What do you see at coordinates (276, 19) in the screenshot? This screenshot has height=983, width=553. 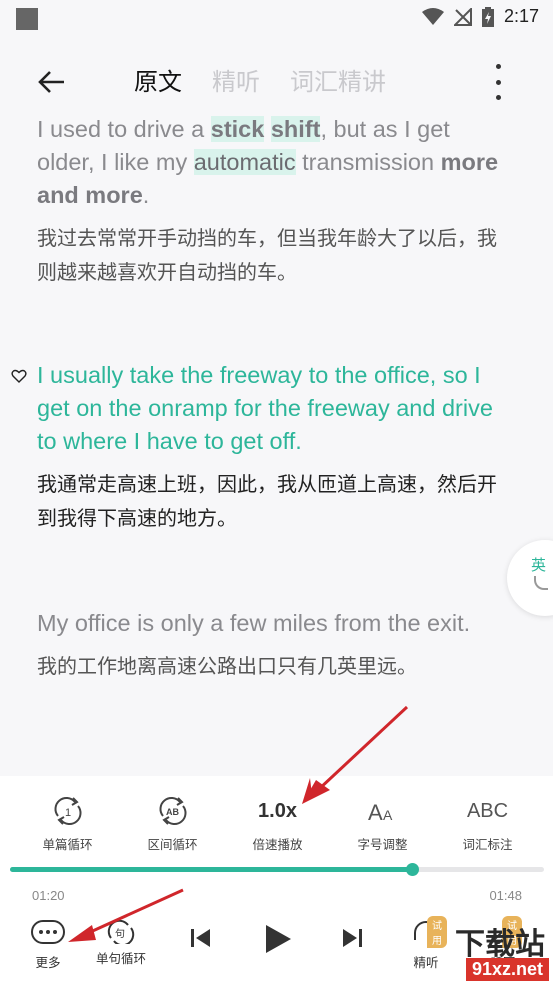 I see `status-bar: 2:17` at bounding box center [276, 19].